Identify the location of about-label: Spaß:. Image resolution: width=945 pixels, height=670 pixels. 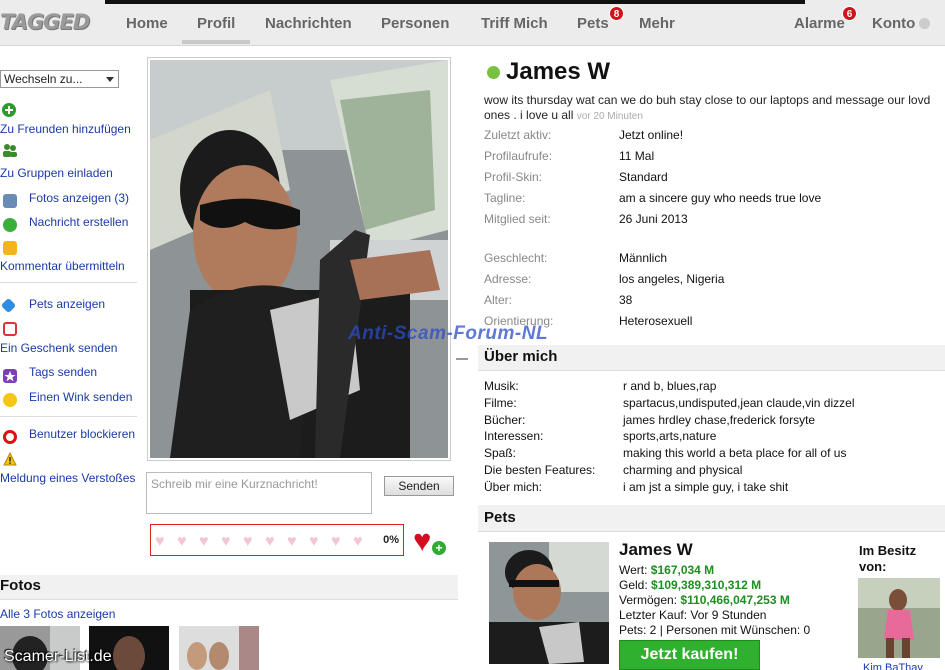
(500, 453).